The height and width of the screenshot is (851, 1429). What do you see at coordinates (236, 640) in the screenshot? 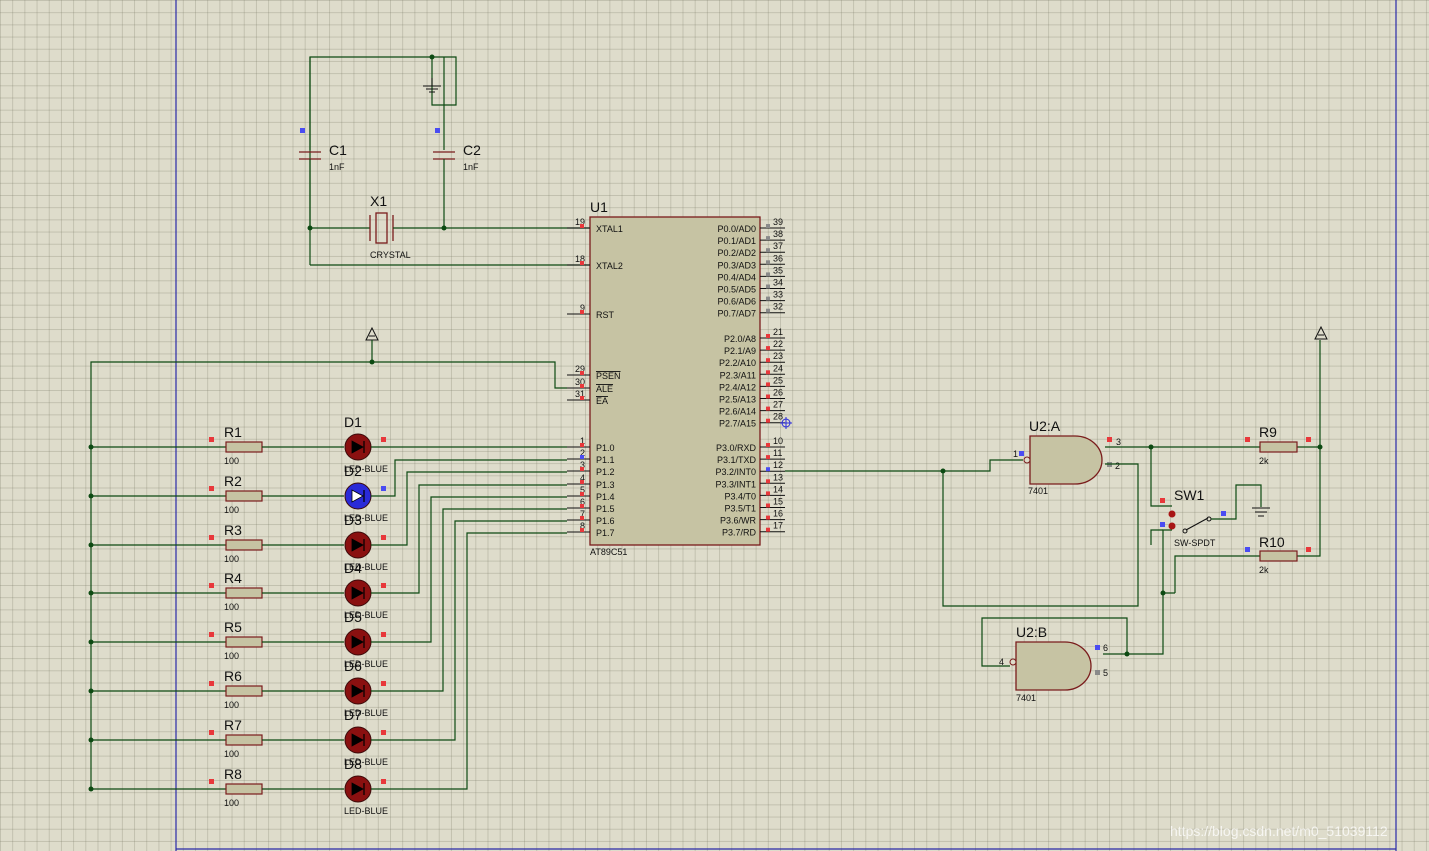
I see `resistor-r5: R5 100` at bounding box center [236, 640].